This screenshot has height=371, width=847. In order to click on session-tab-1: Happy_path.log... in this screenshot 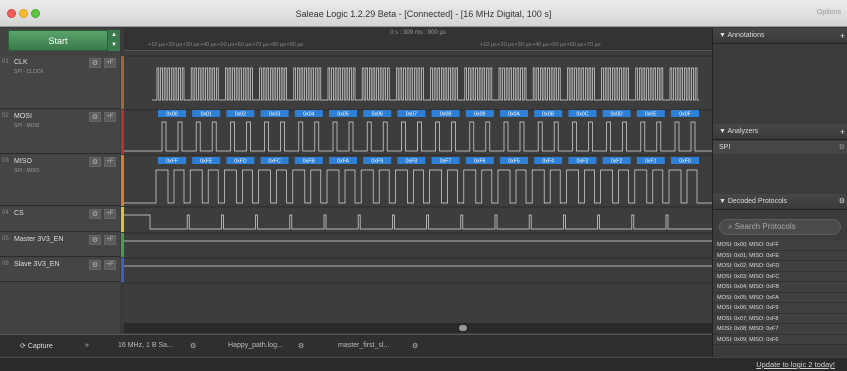, I will do `click(255, 345)`.